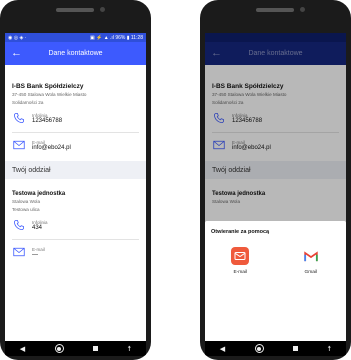 This screenshot has height=360, width=351. I want to click on email-row: E-mail info@ebo24.pl, so click(75, 145).